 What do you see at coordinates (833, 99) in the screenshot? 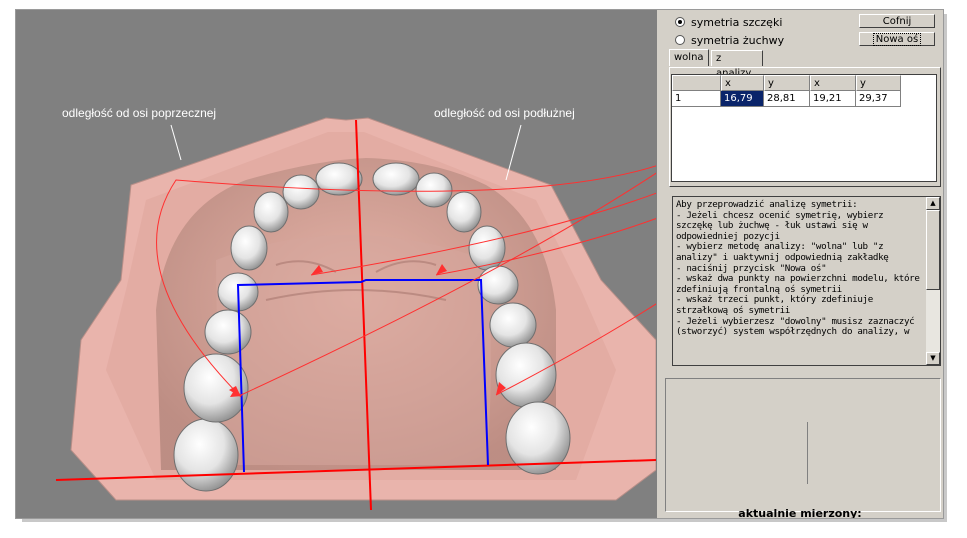
I see `table-cell-x2: 19,21` at bounding box center [833, 99].